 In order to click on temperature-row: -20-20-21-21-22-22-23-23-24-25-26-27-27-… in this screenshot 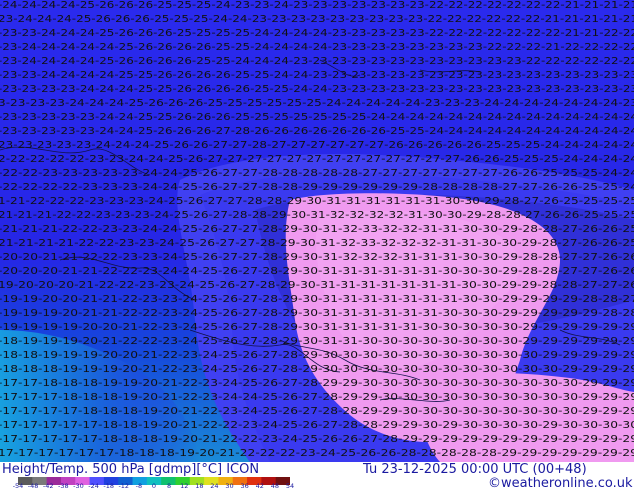, I will do `click(317, 257)`.